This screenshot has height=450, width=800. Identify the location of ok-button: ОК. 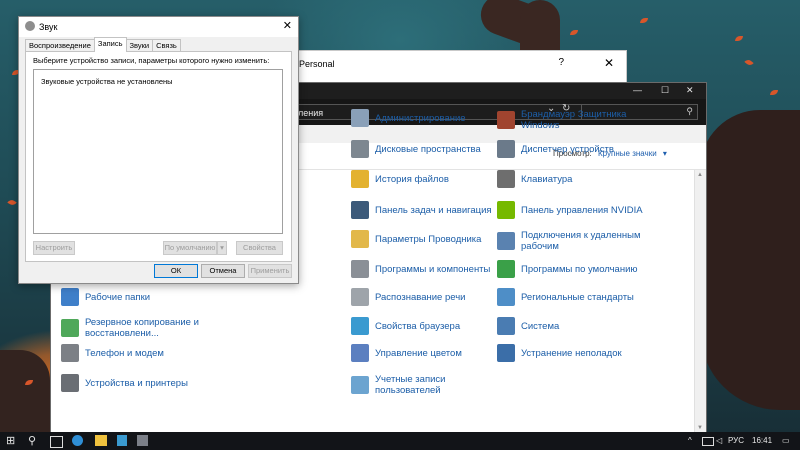
(176, 271).